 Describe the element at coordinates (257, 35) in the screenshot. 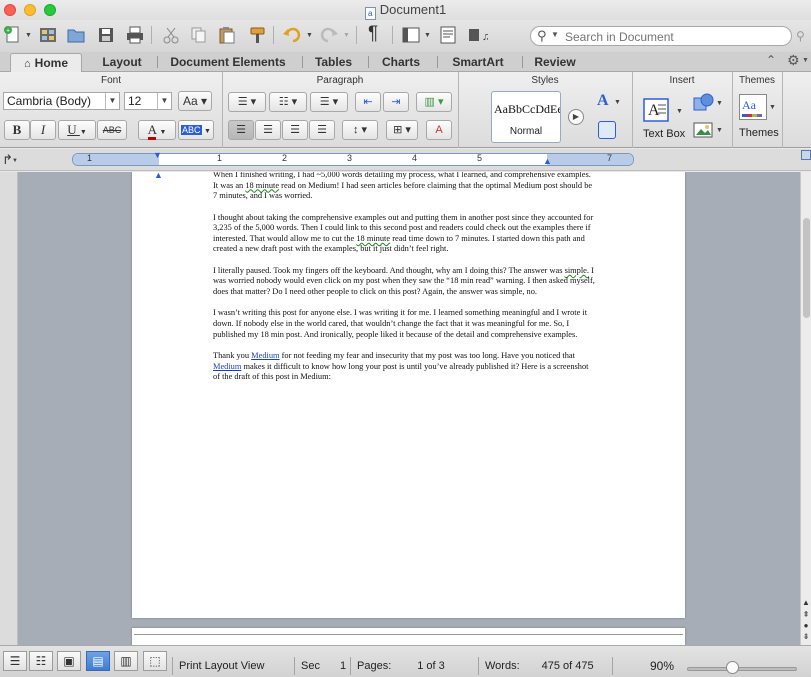

I see `format-painter-icon` at that location.